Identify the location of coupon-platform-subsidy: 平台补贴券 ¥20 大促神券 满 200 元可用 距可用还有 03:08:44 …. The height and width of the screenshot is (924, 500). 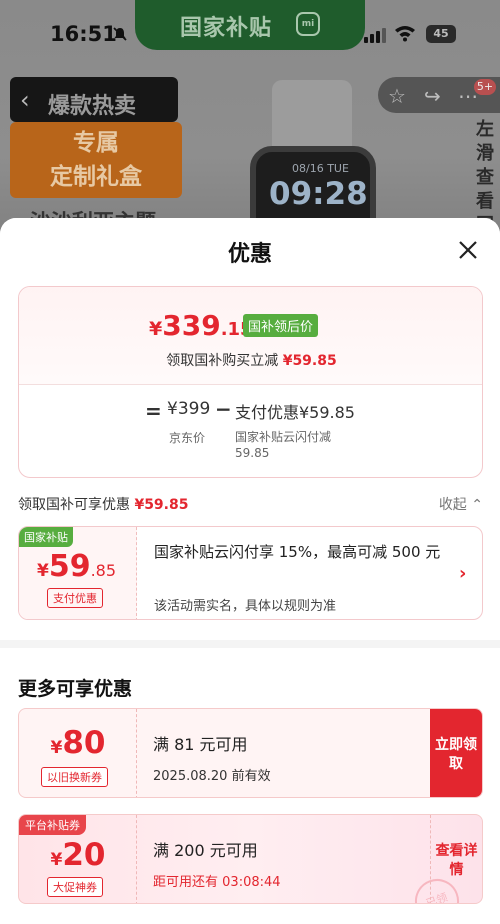
(250, 859).